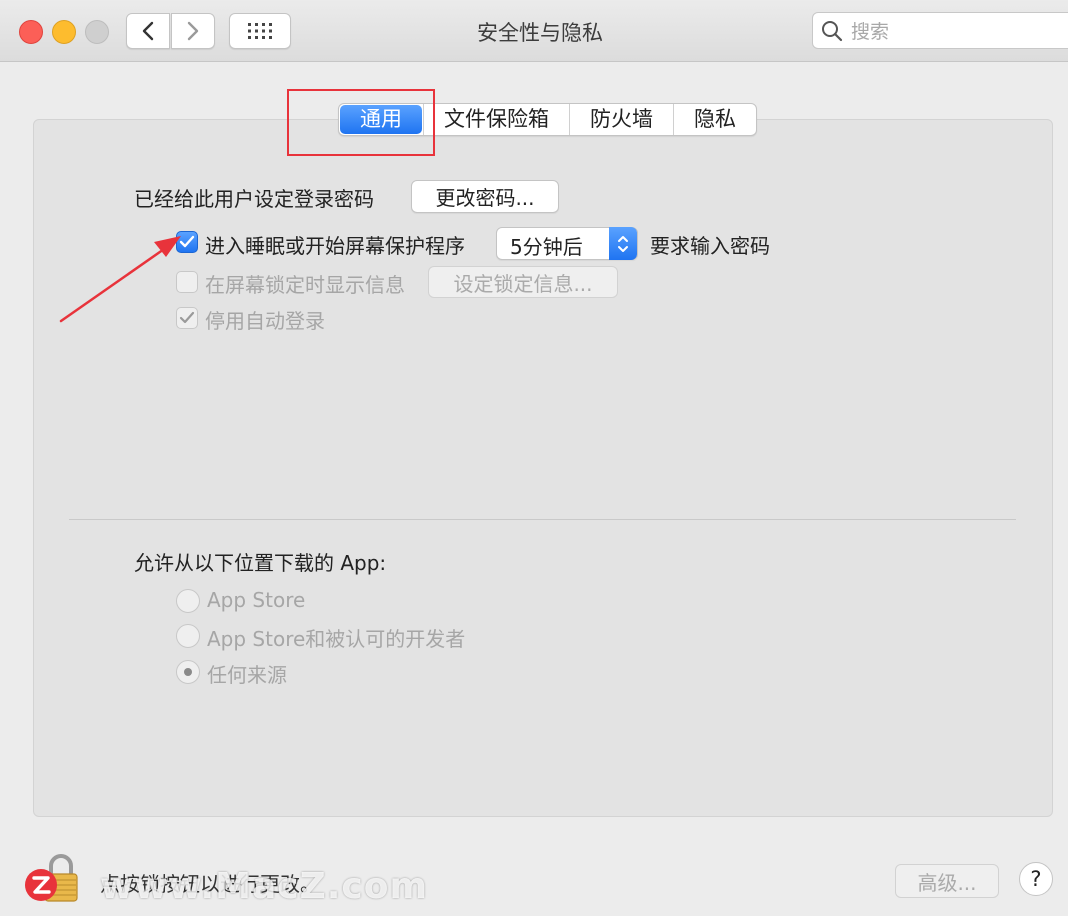 The height and width of the screenshot is (916, 1068). I want to click on tab-filevault: 文件保险箱, so click(496, 119).